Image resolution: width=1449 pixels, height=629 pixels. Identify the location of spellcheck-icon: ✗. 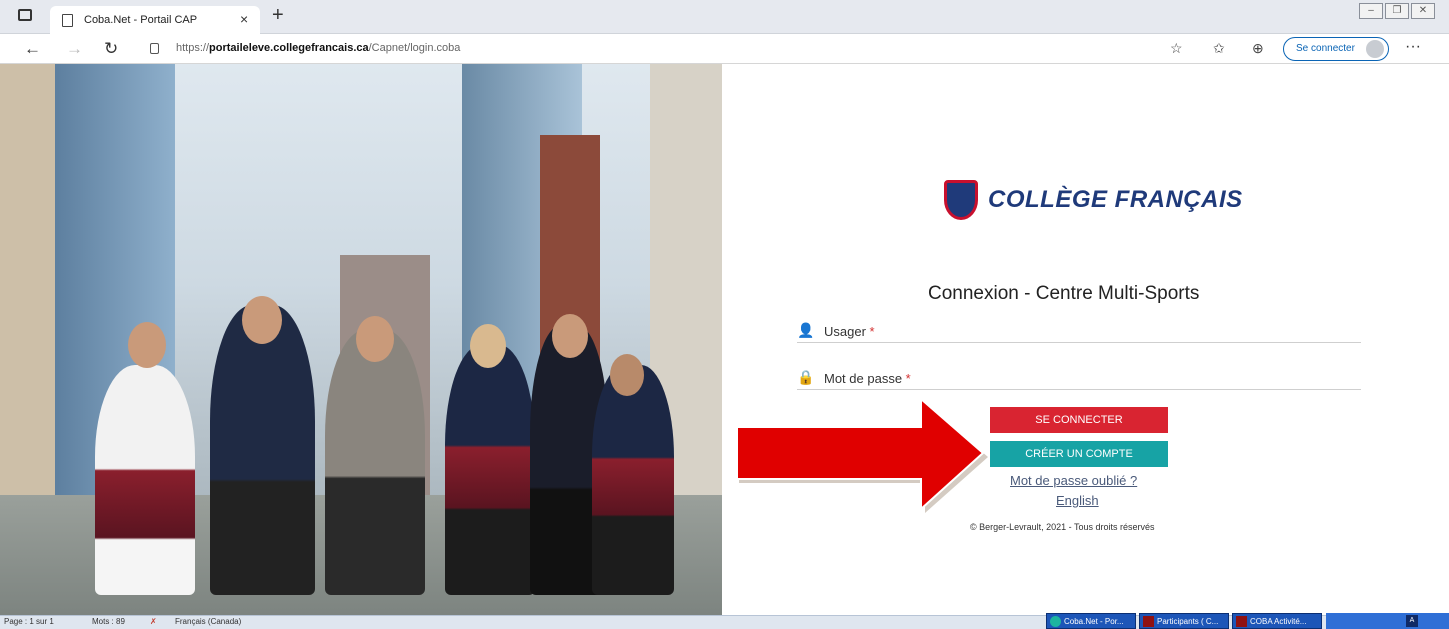
(153, 621).